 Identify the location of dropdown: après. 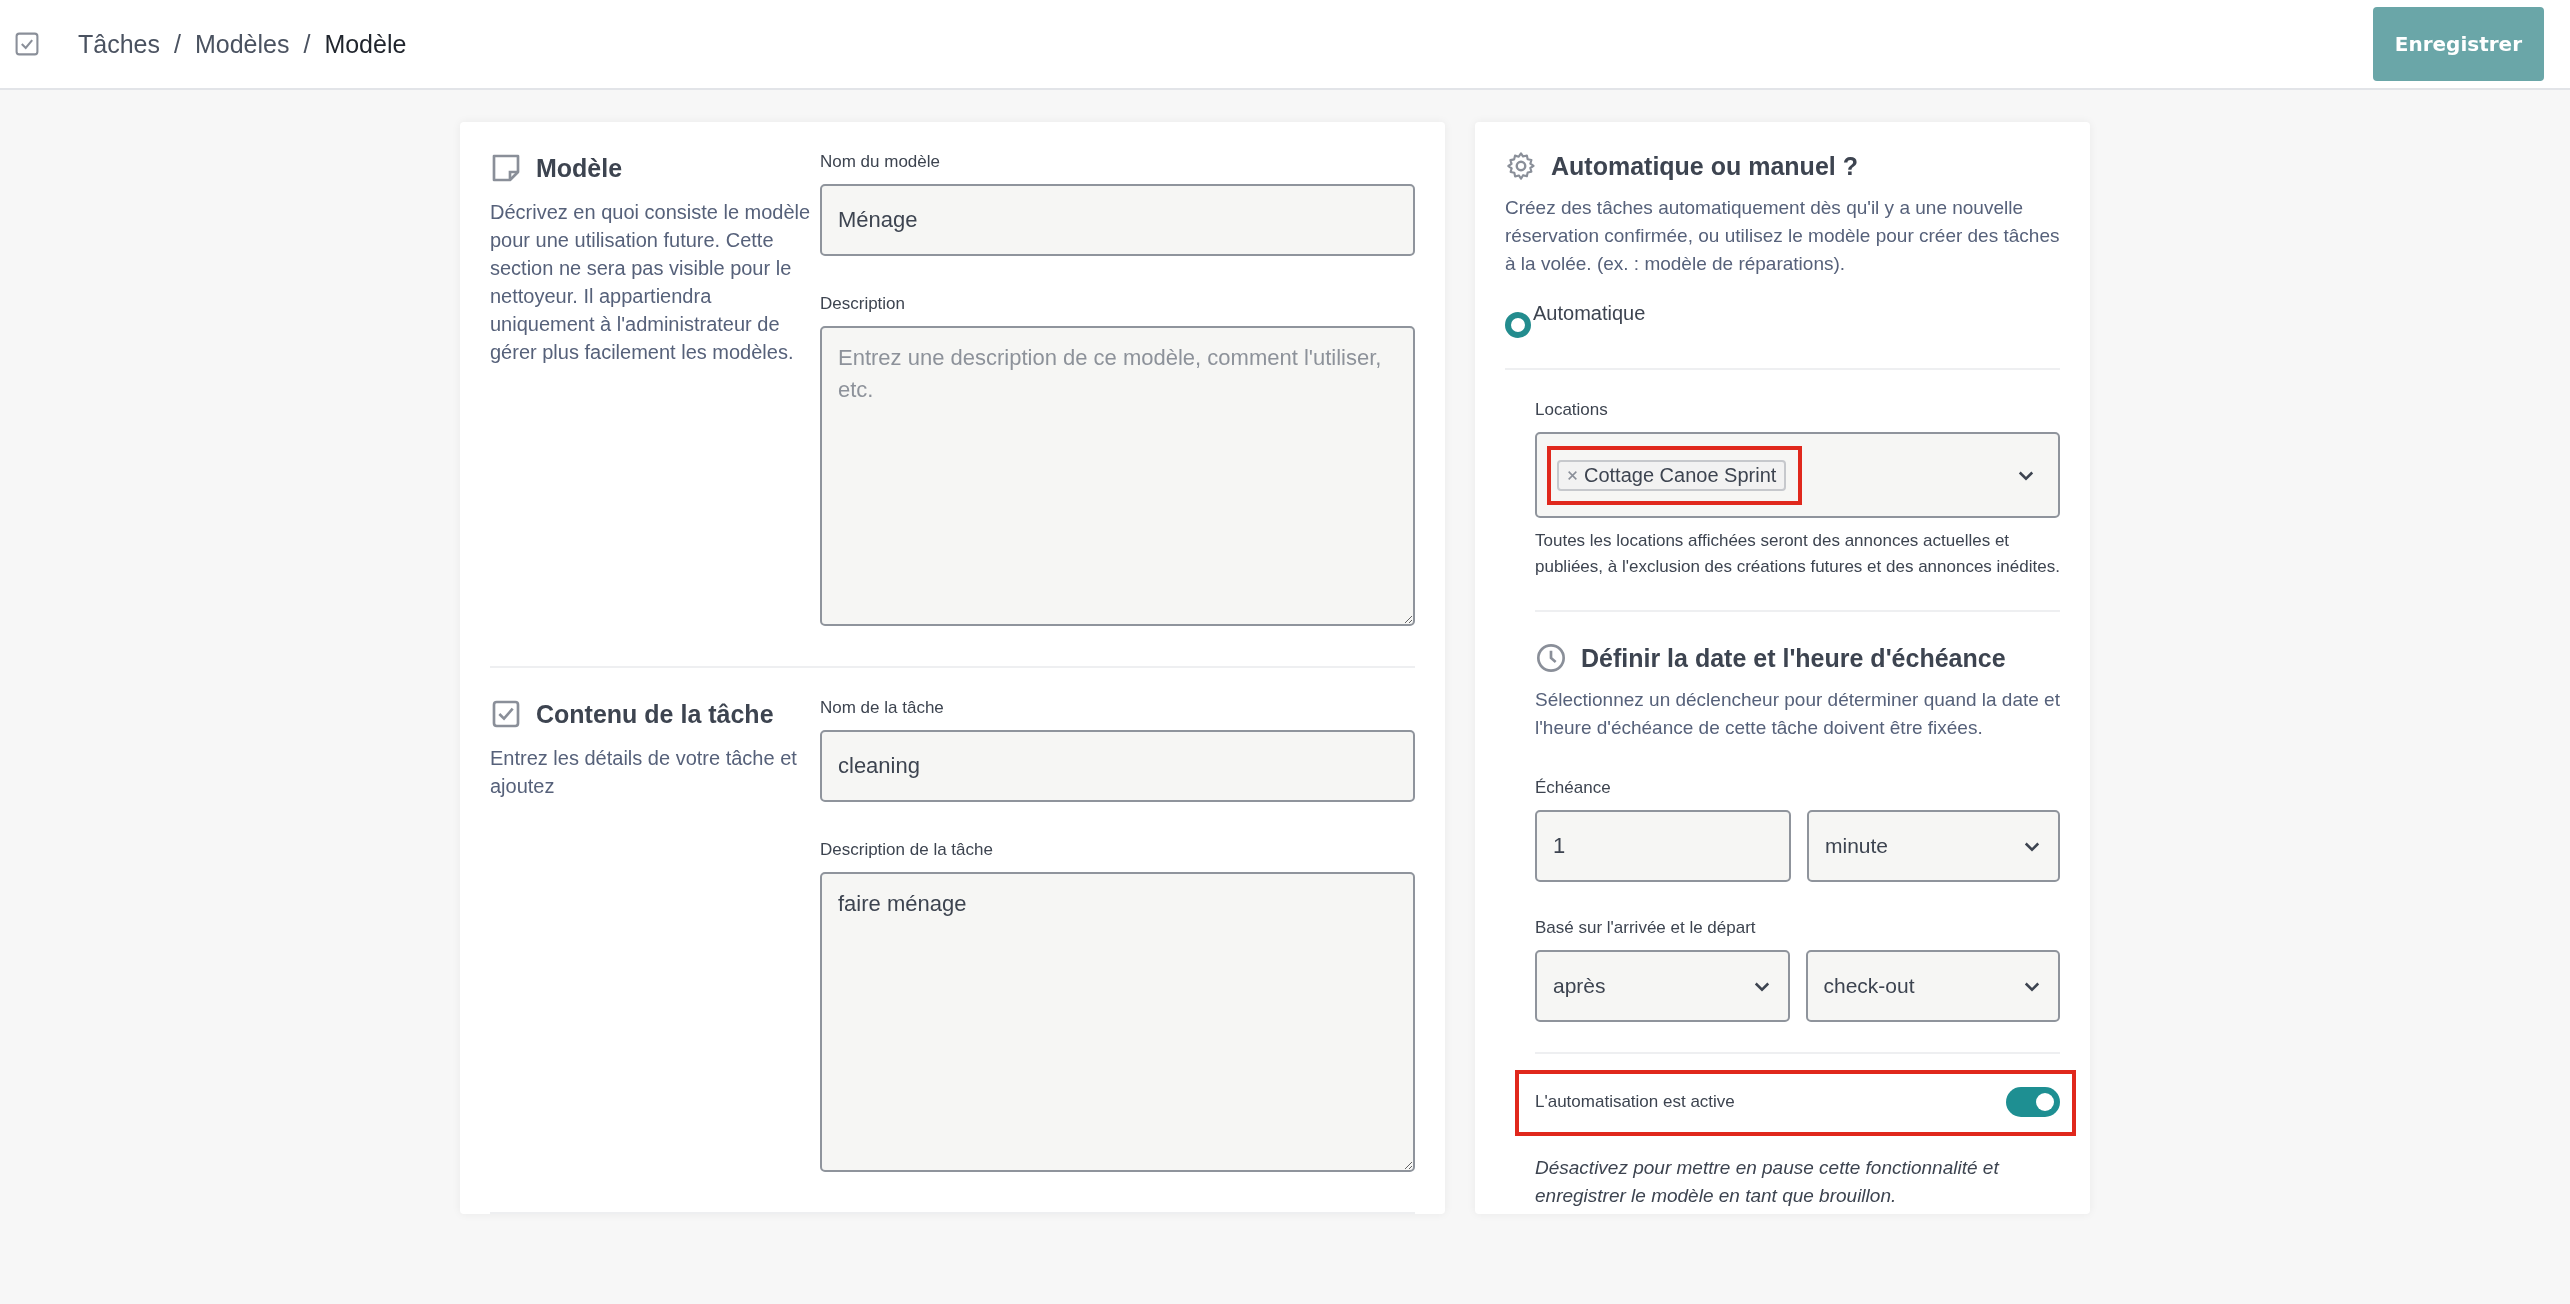
(1662, 986).